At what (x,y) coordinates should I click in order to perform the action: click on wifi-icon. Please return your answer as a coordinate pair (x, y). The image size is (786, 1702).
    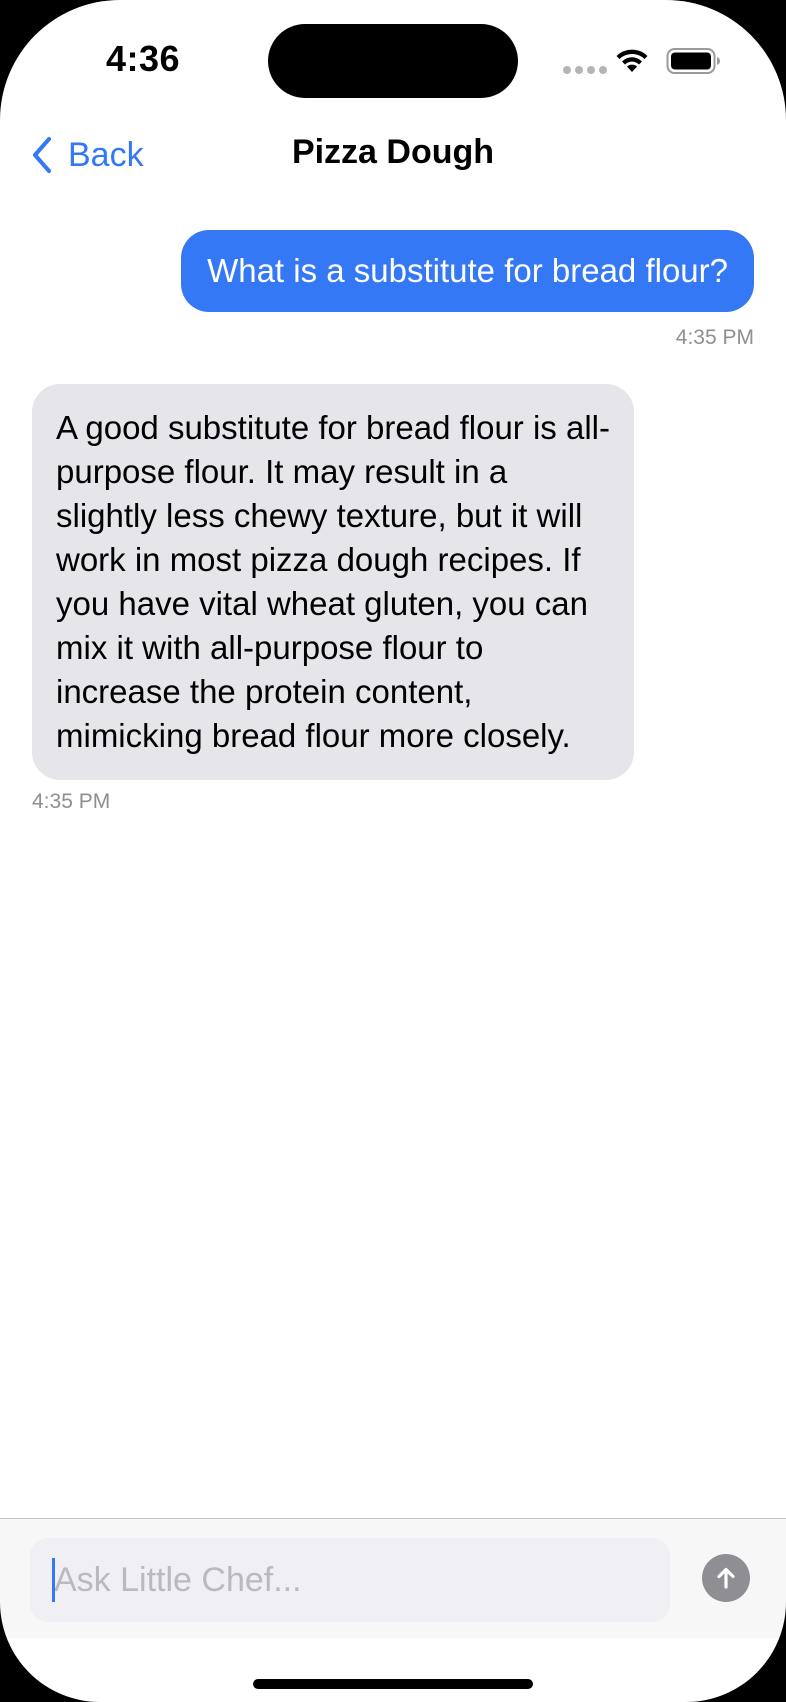
    Looking at the image, I should click on (632, 60).